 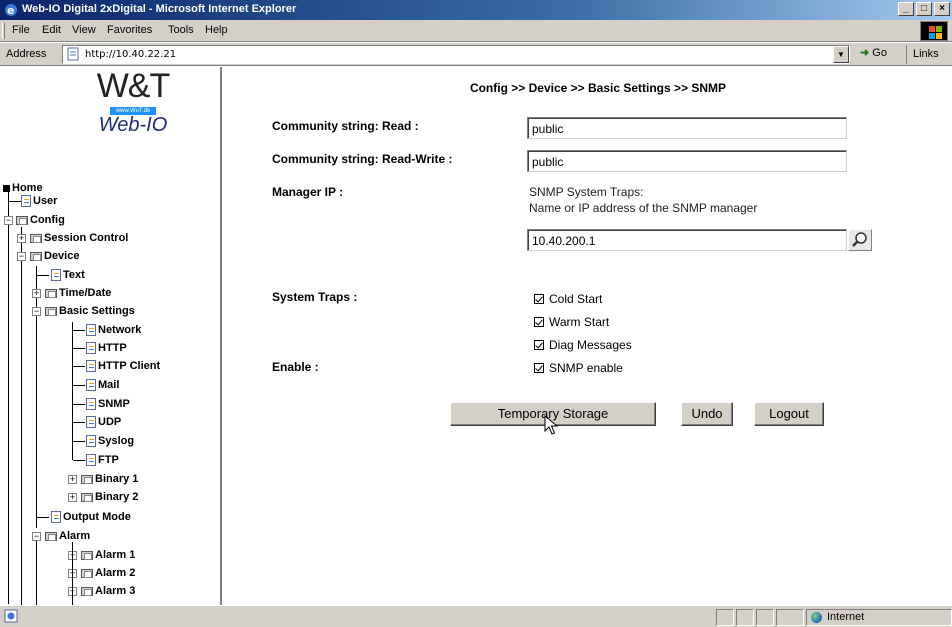 I want to click on tree-label: SNMP, so click(x=114, y=404).